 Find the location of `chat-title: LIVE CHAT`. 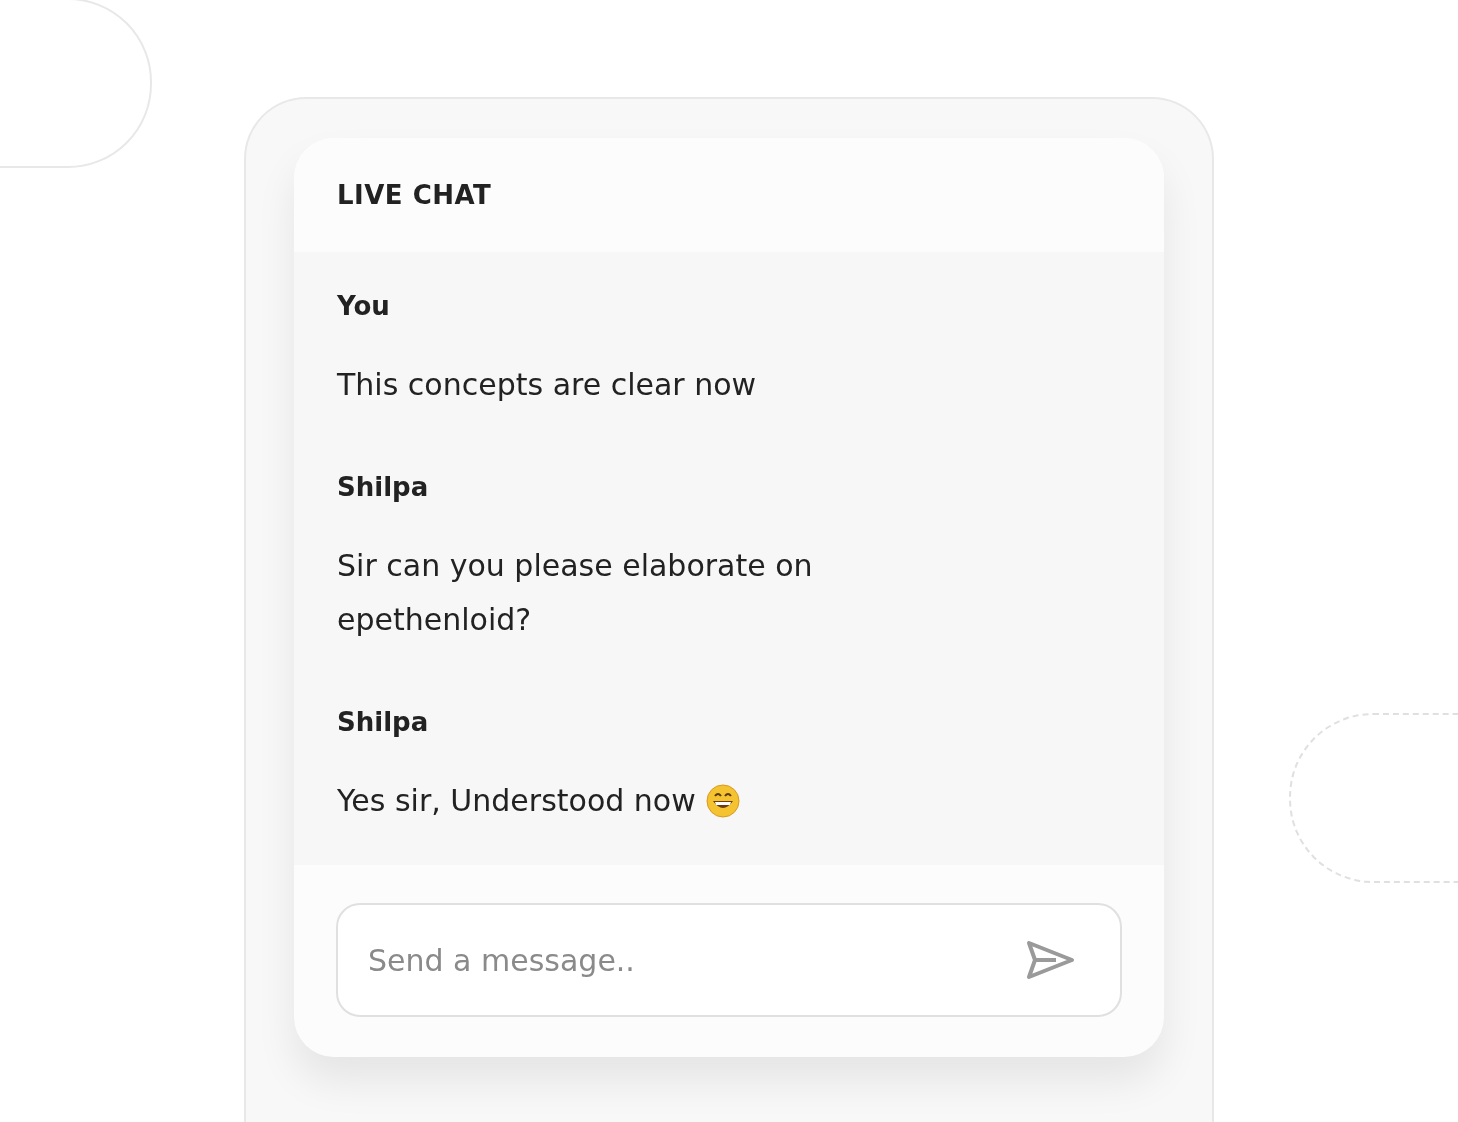

chat-title: LIVE CHAT is located at coordinates (414, 195).